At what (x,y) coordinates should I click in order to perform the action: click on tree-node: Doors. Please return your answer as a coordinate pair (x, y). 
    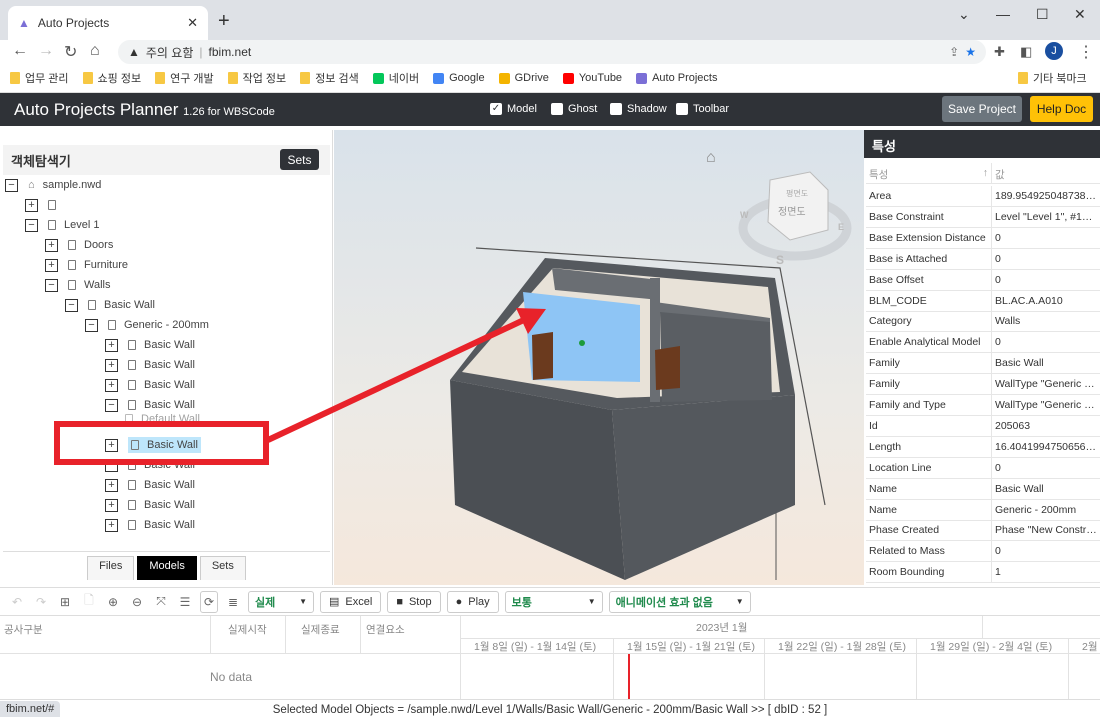
    Looking at the image, I should click on (90, 245).